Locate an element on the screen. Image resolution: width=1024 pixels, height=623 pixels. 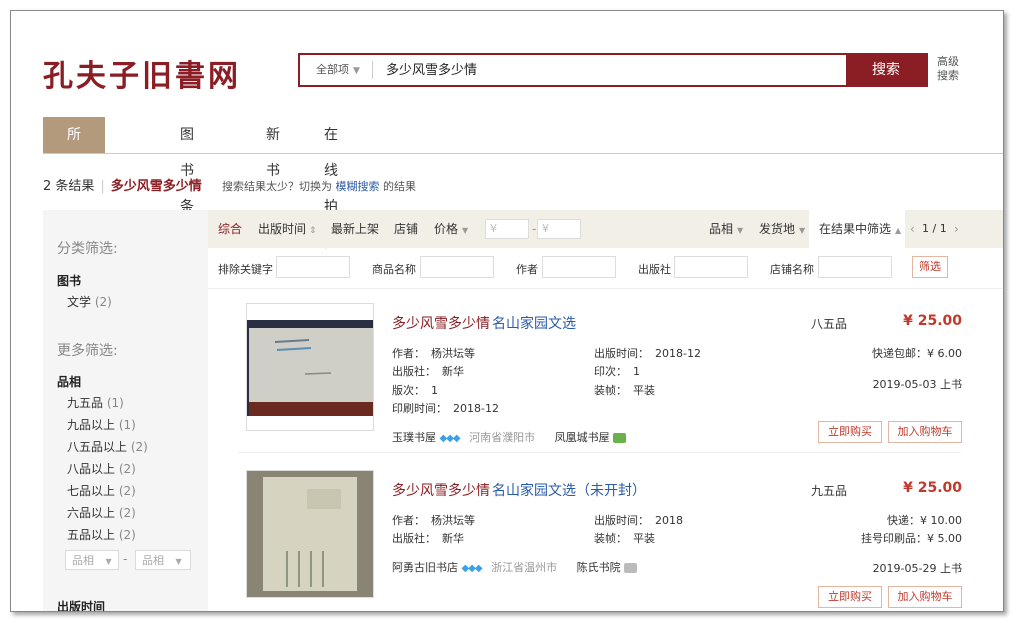
filter-ship-from: 发货地 ▼ is located at coordinates (782, 229).